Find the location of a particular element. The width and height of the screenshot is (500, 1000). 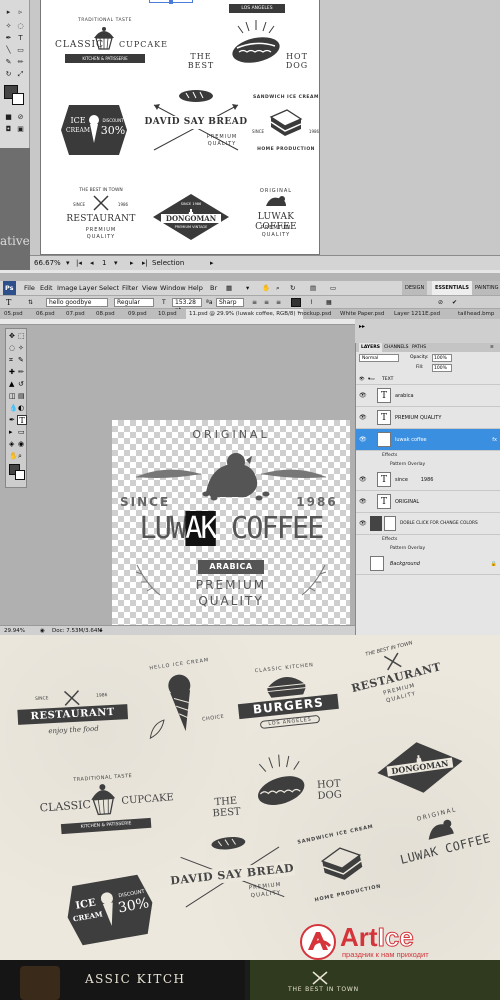

quick-select-tool-icon: ✧ is located at coordinates (21, 348).